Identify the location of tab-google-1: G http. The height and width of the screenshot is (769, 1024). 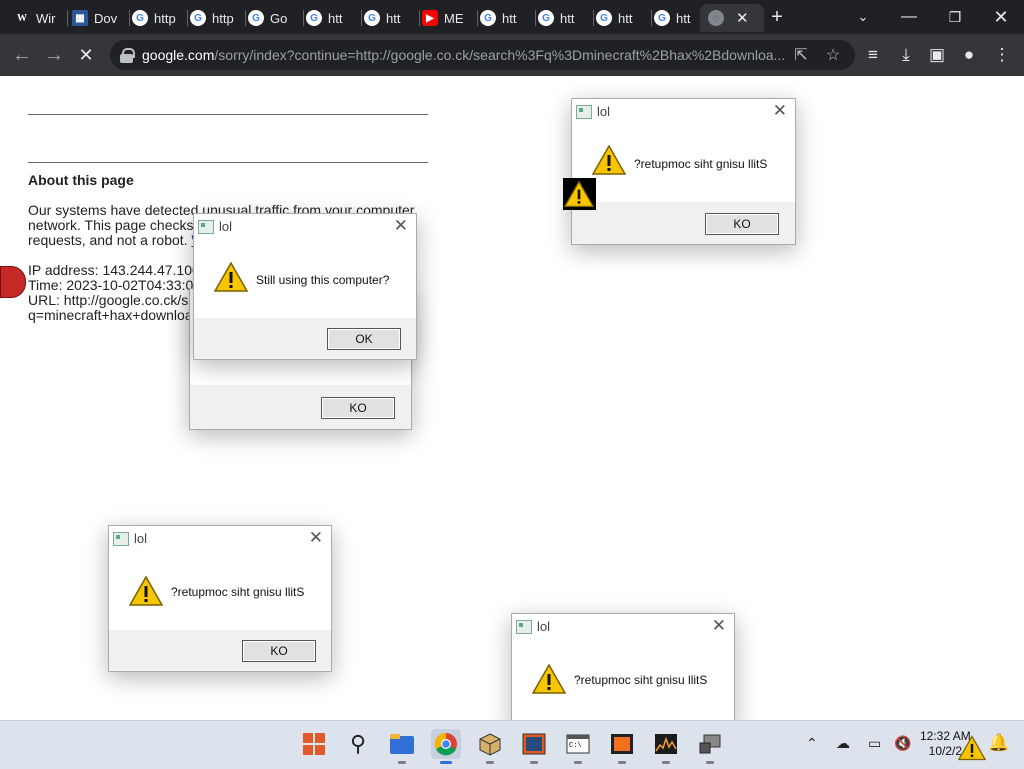
(156, 18).